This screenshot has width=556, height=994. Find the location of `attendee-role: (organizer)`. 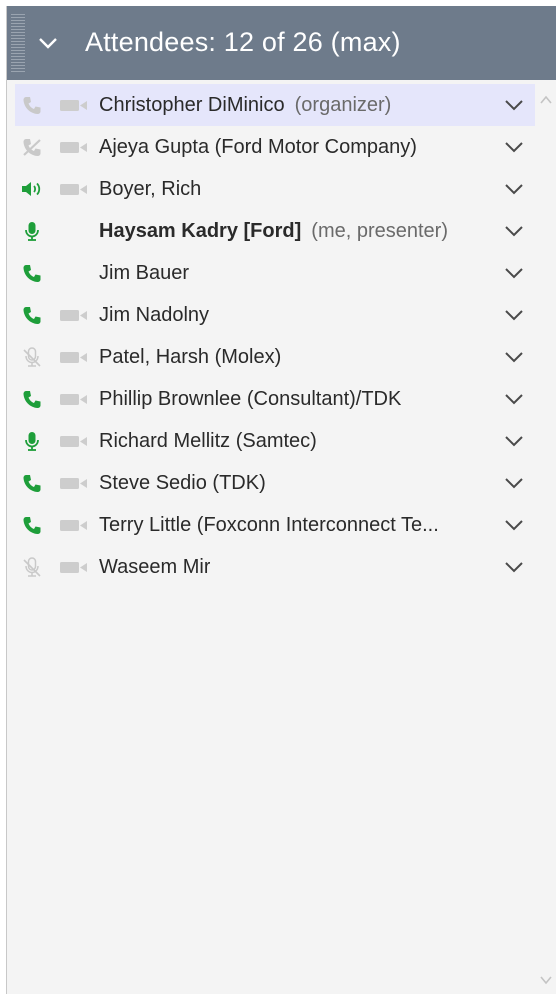

attendee-role: (organizer) is located at coordinates (343, 105).